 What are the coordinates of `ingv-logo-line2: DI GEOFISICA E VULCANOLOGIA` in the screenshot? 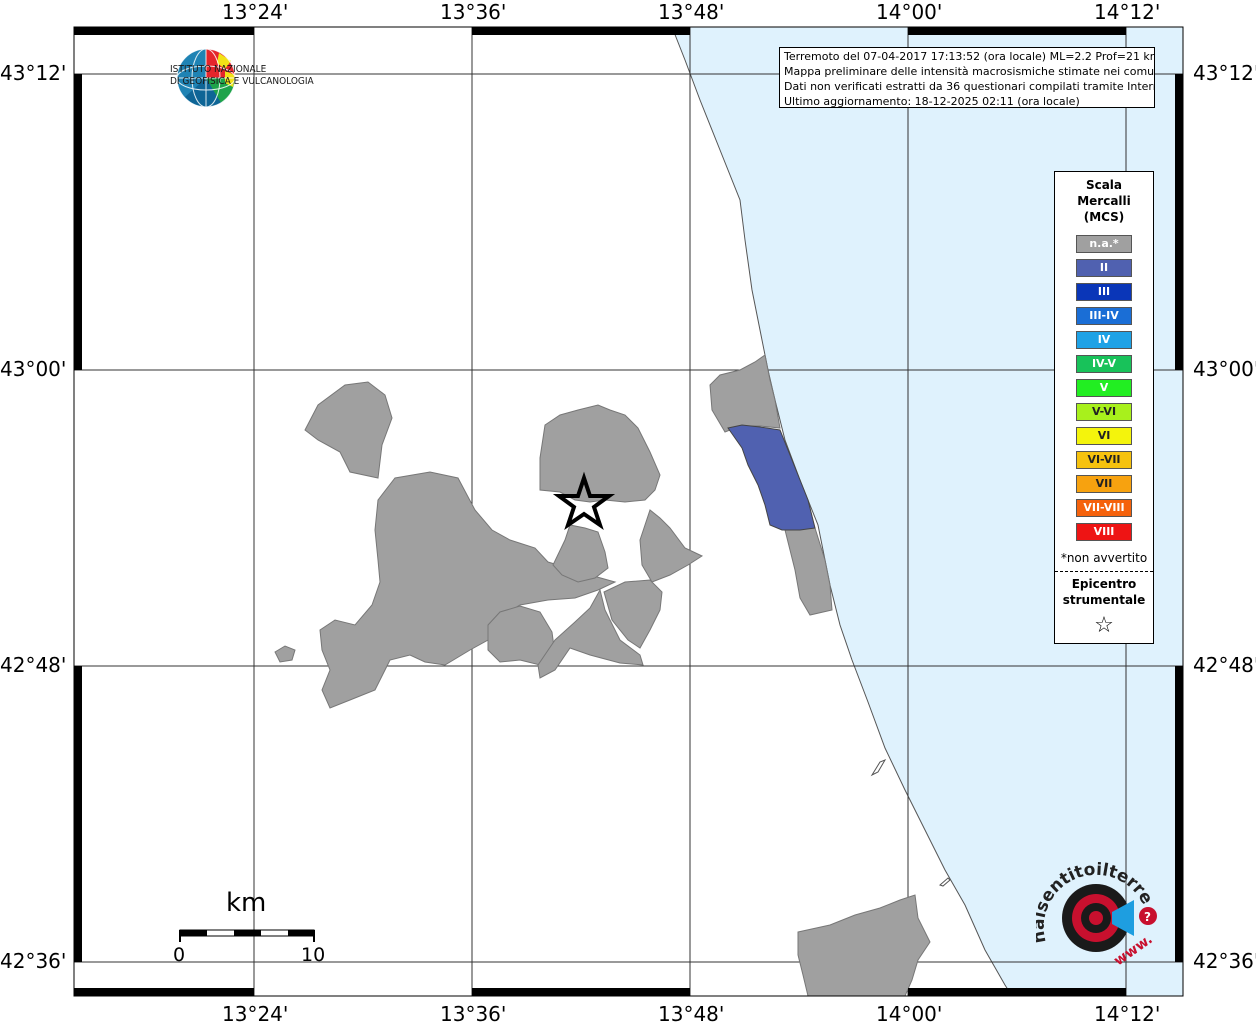 It's located at (242, 81).